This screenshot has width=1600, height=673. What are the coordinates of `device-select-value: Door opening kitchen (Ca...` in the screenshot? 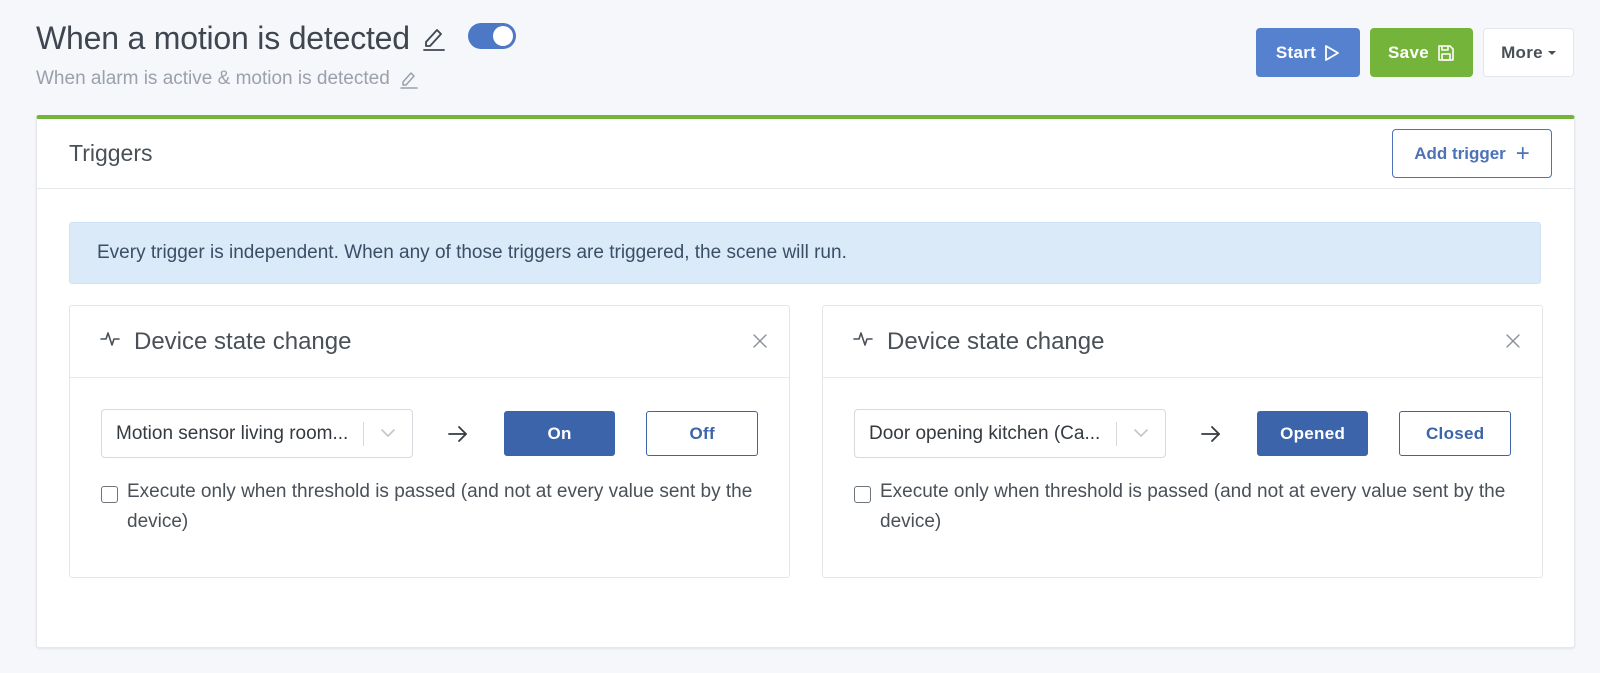 It's located at (985, 433).